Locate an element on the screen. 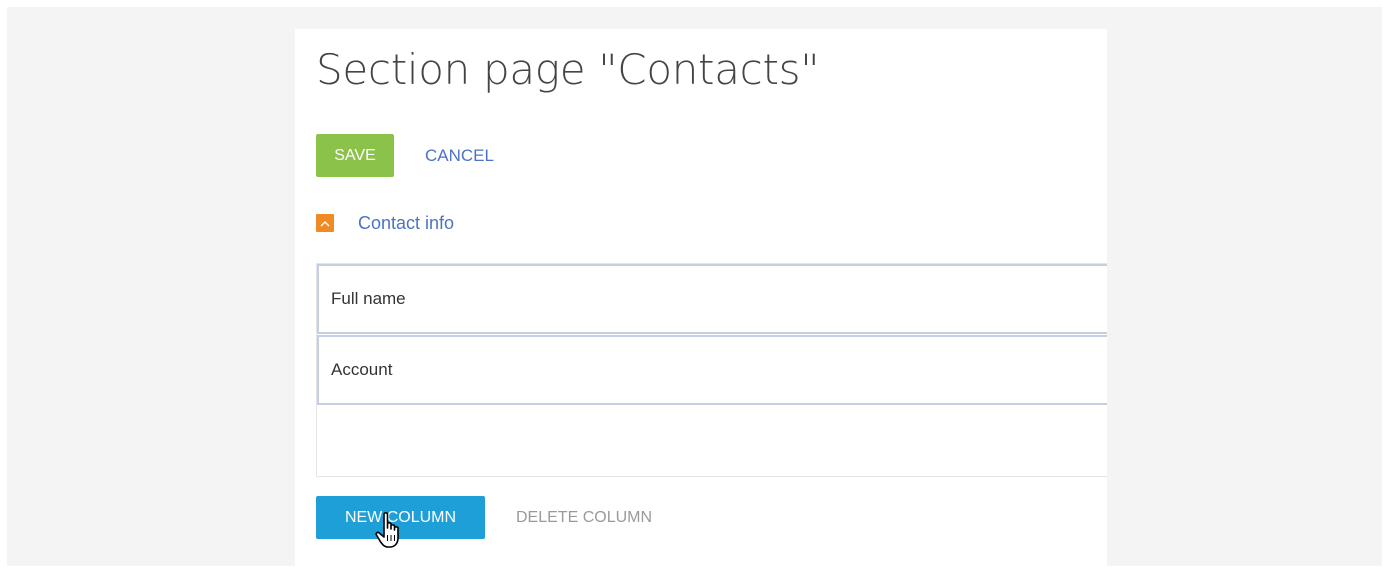 This screenshot has width=1388, height=573. page-title: Section page "Contacts" is located at coordinates (568, 69).